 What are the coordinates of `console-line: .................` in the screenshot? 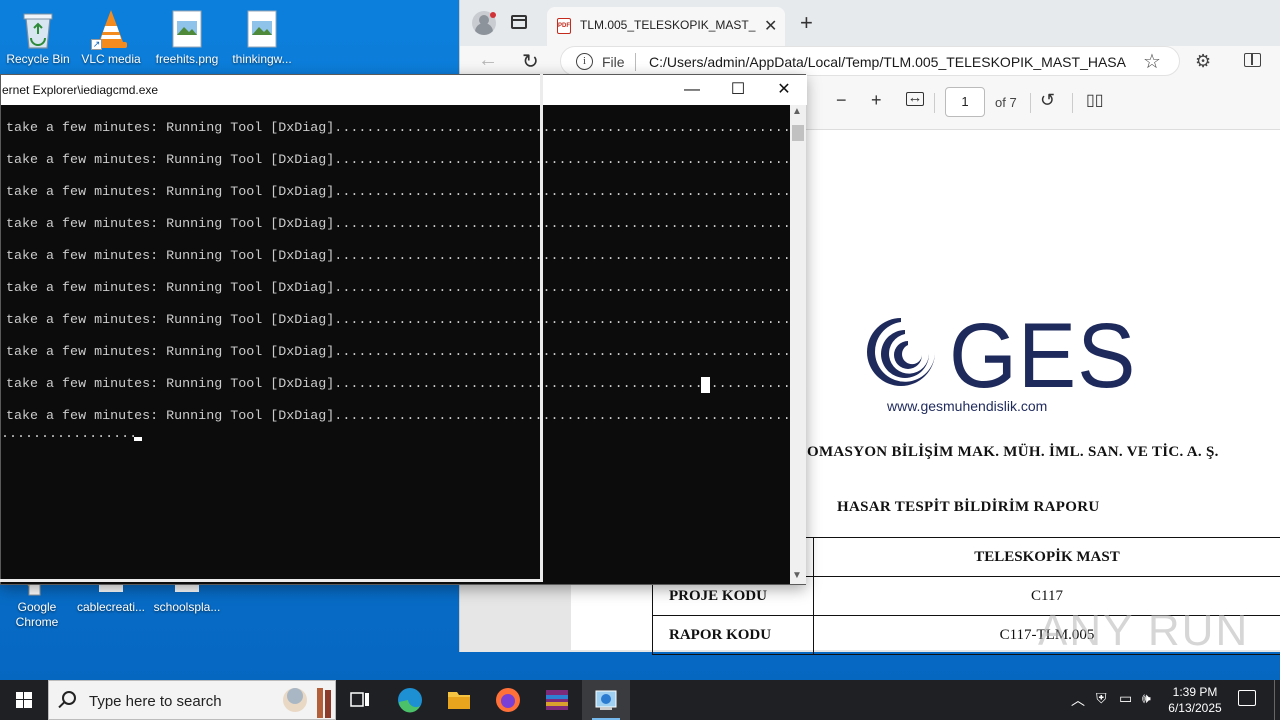 It's located at (69, 434).